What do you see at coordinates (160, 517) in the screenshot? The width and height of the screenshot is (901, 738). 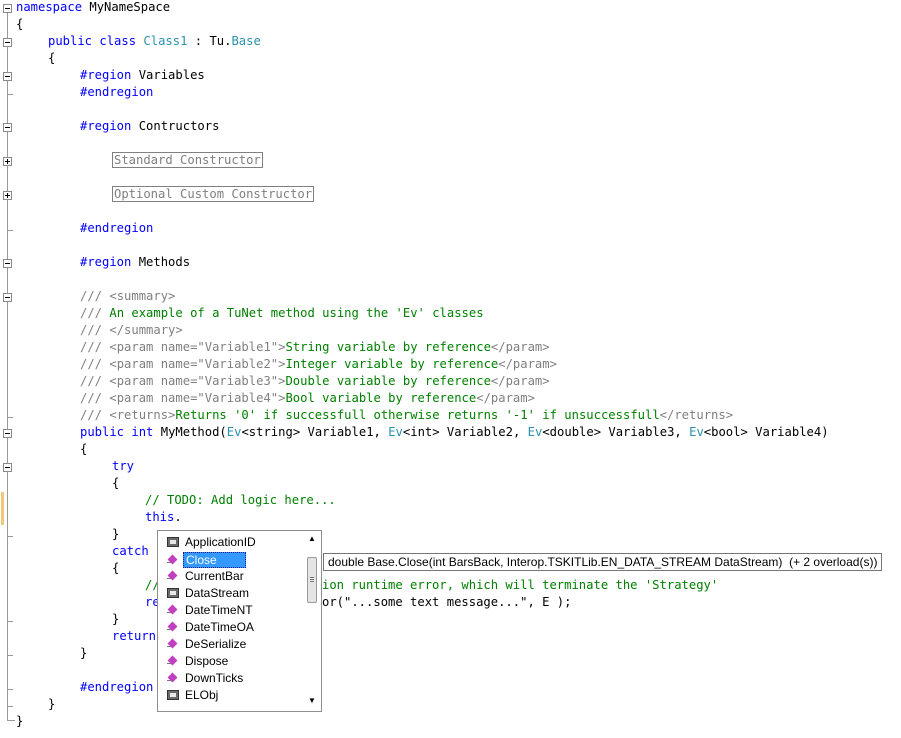 I see `keyword: this` at bounding box center [160, 517].